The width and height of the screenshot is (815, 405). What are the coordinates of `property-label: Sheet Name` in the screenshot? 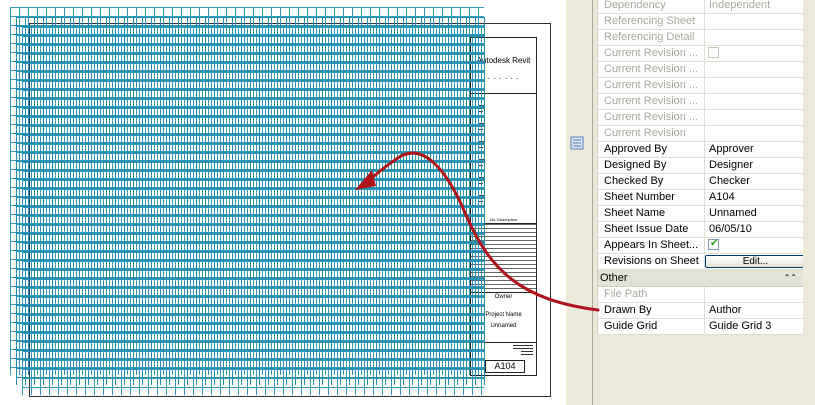 It's located at (635, 213).